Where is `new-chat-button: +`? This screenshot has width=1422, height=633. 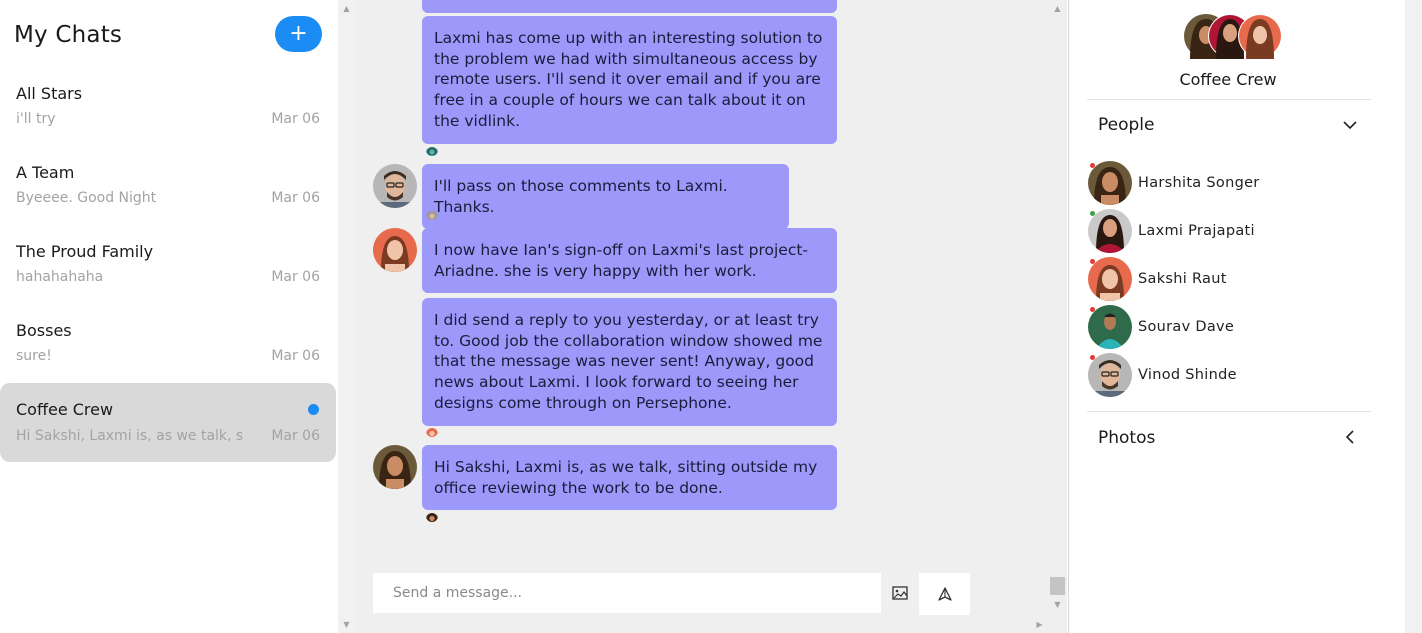
new-chat-button: + is located at coordinates (298, 34).